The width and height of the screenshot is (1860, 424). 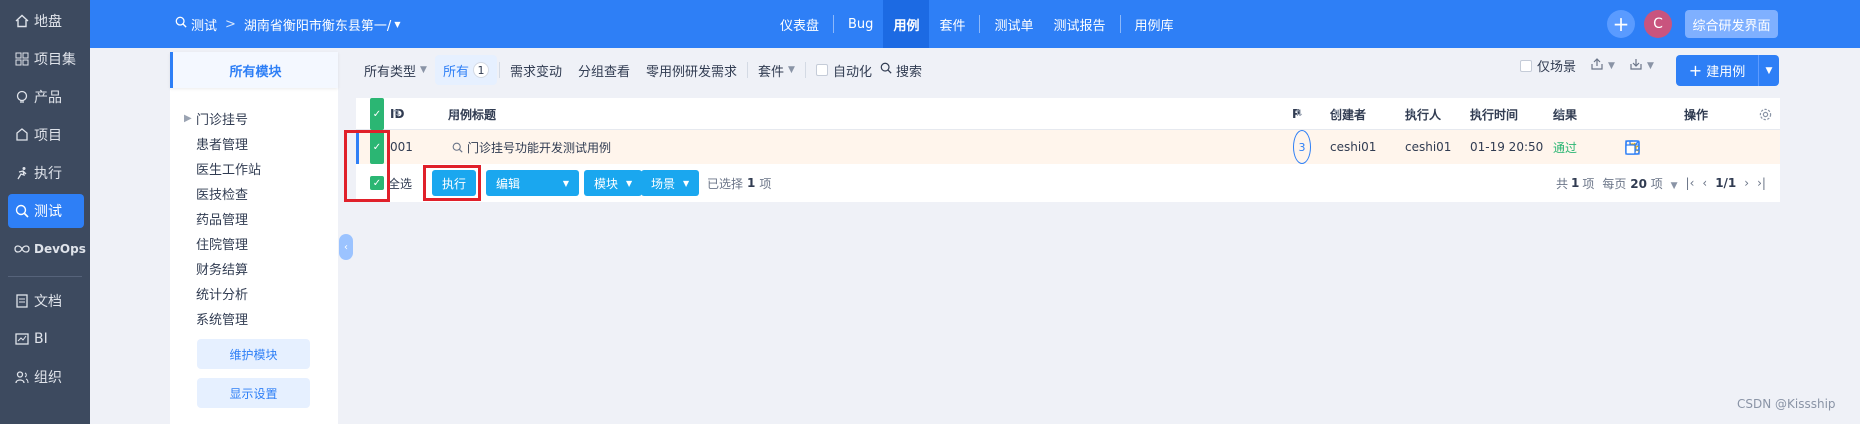 What do you see at coordinates (1548, 65) in the screenshot?
I see `scene-only-checkbox: 仅场景` at bounding box center [1548, 65].